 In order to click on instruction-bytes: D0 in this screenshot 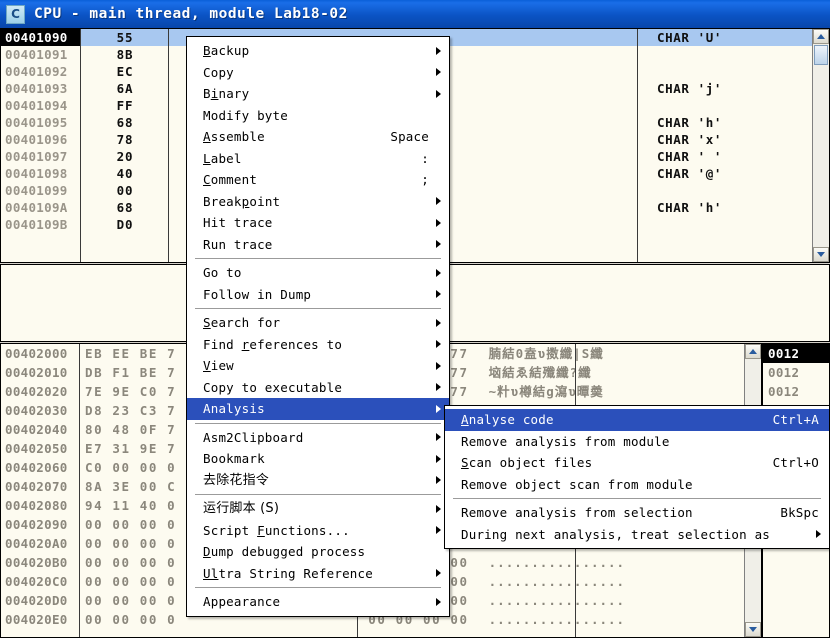, I will do `click(125, 224)`.